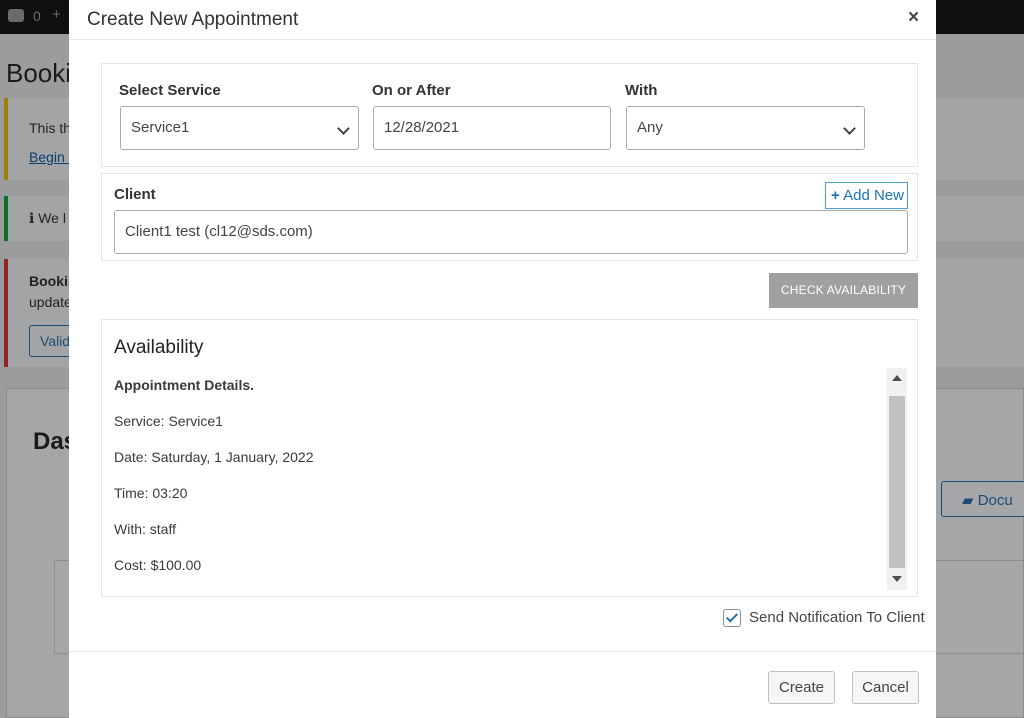 Image resolution: width=1024 pixels, height=718 pixels. Describe the element at coordinates (913, 18) in the screenshot. I see `close-icon: ×` at that location.